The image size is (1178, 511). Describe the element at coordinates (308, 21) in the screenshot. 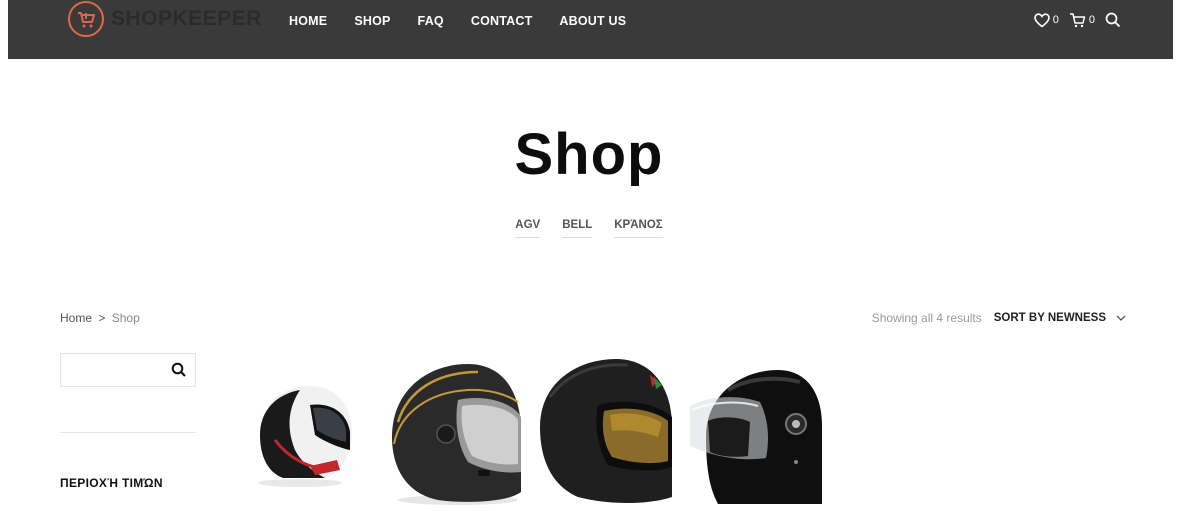

I see `nav-home: HOME` at that location.